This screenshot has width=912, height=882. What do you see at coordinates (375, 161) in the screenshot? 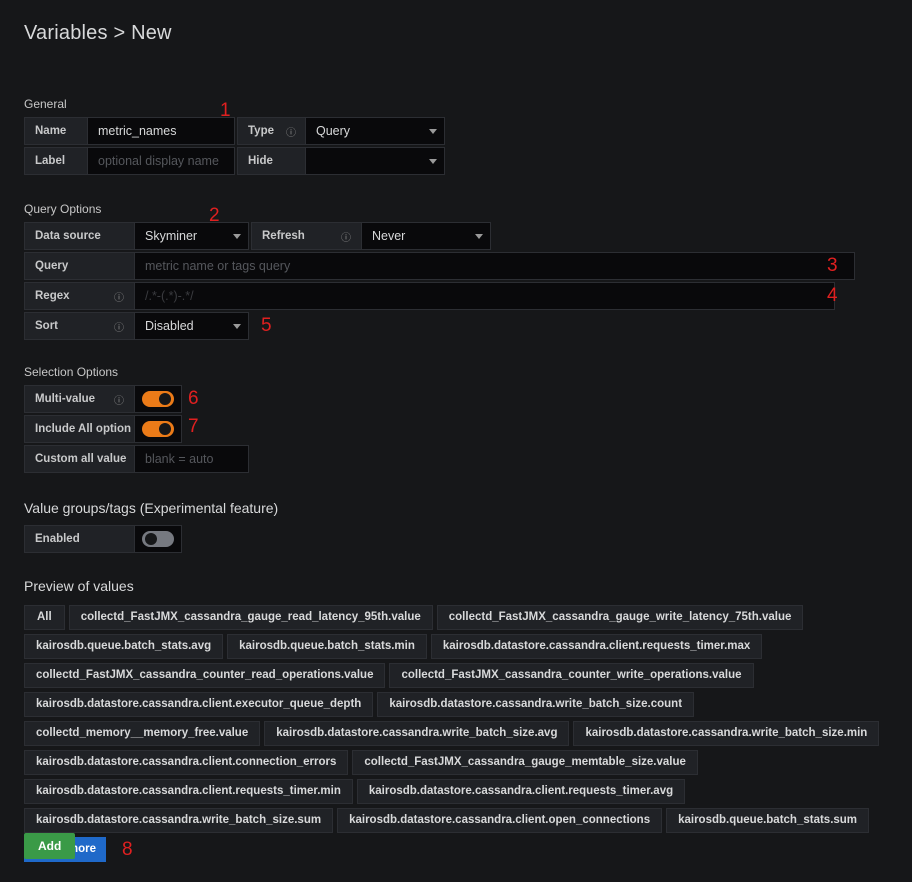
I see `hide-select` at bounding box center [375, 161].